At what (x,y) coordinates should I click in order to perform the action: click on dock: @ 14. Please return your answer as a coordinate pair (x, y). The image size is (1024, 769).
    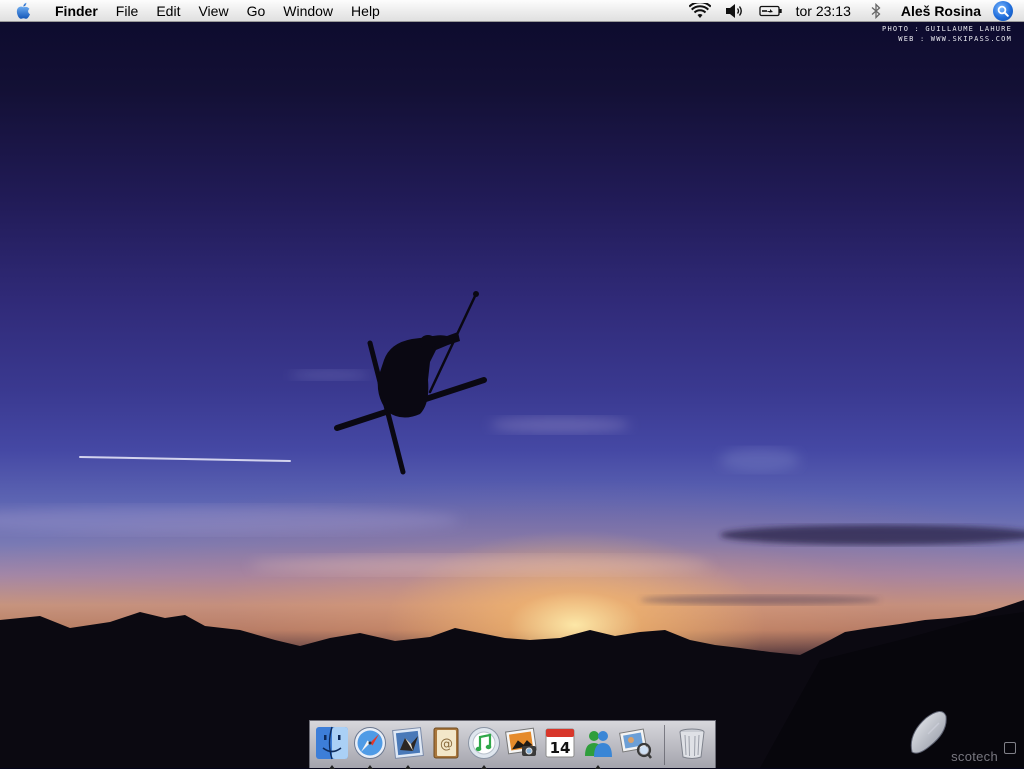
    Looking at the image, I should click on (512, 744).